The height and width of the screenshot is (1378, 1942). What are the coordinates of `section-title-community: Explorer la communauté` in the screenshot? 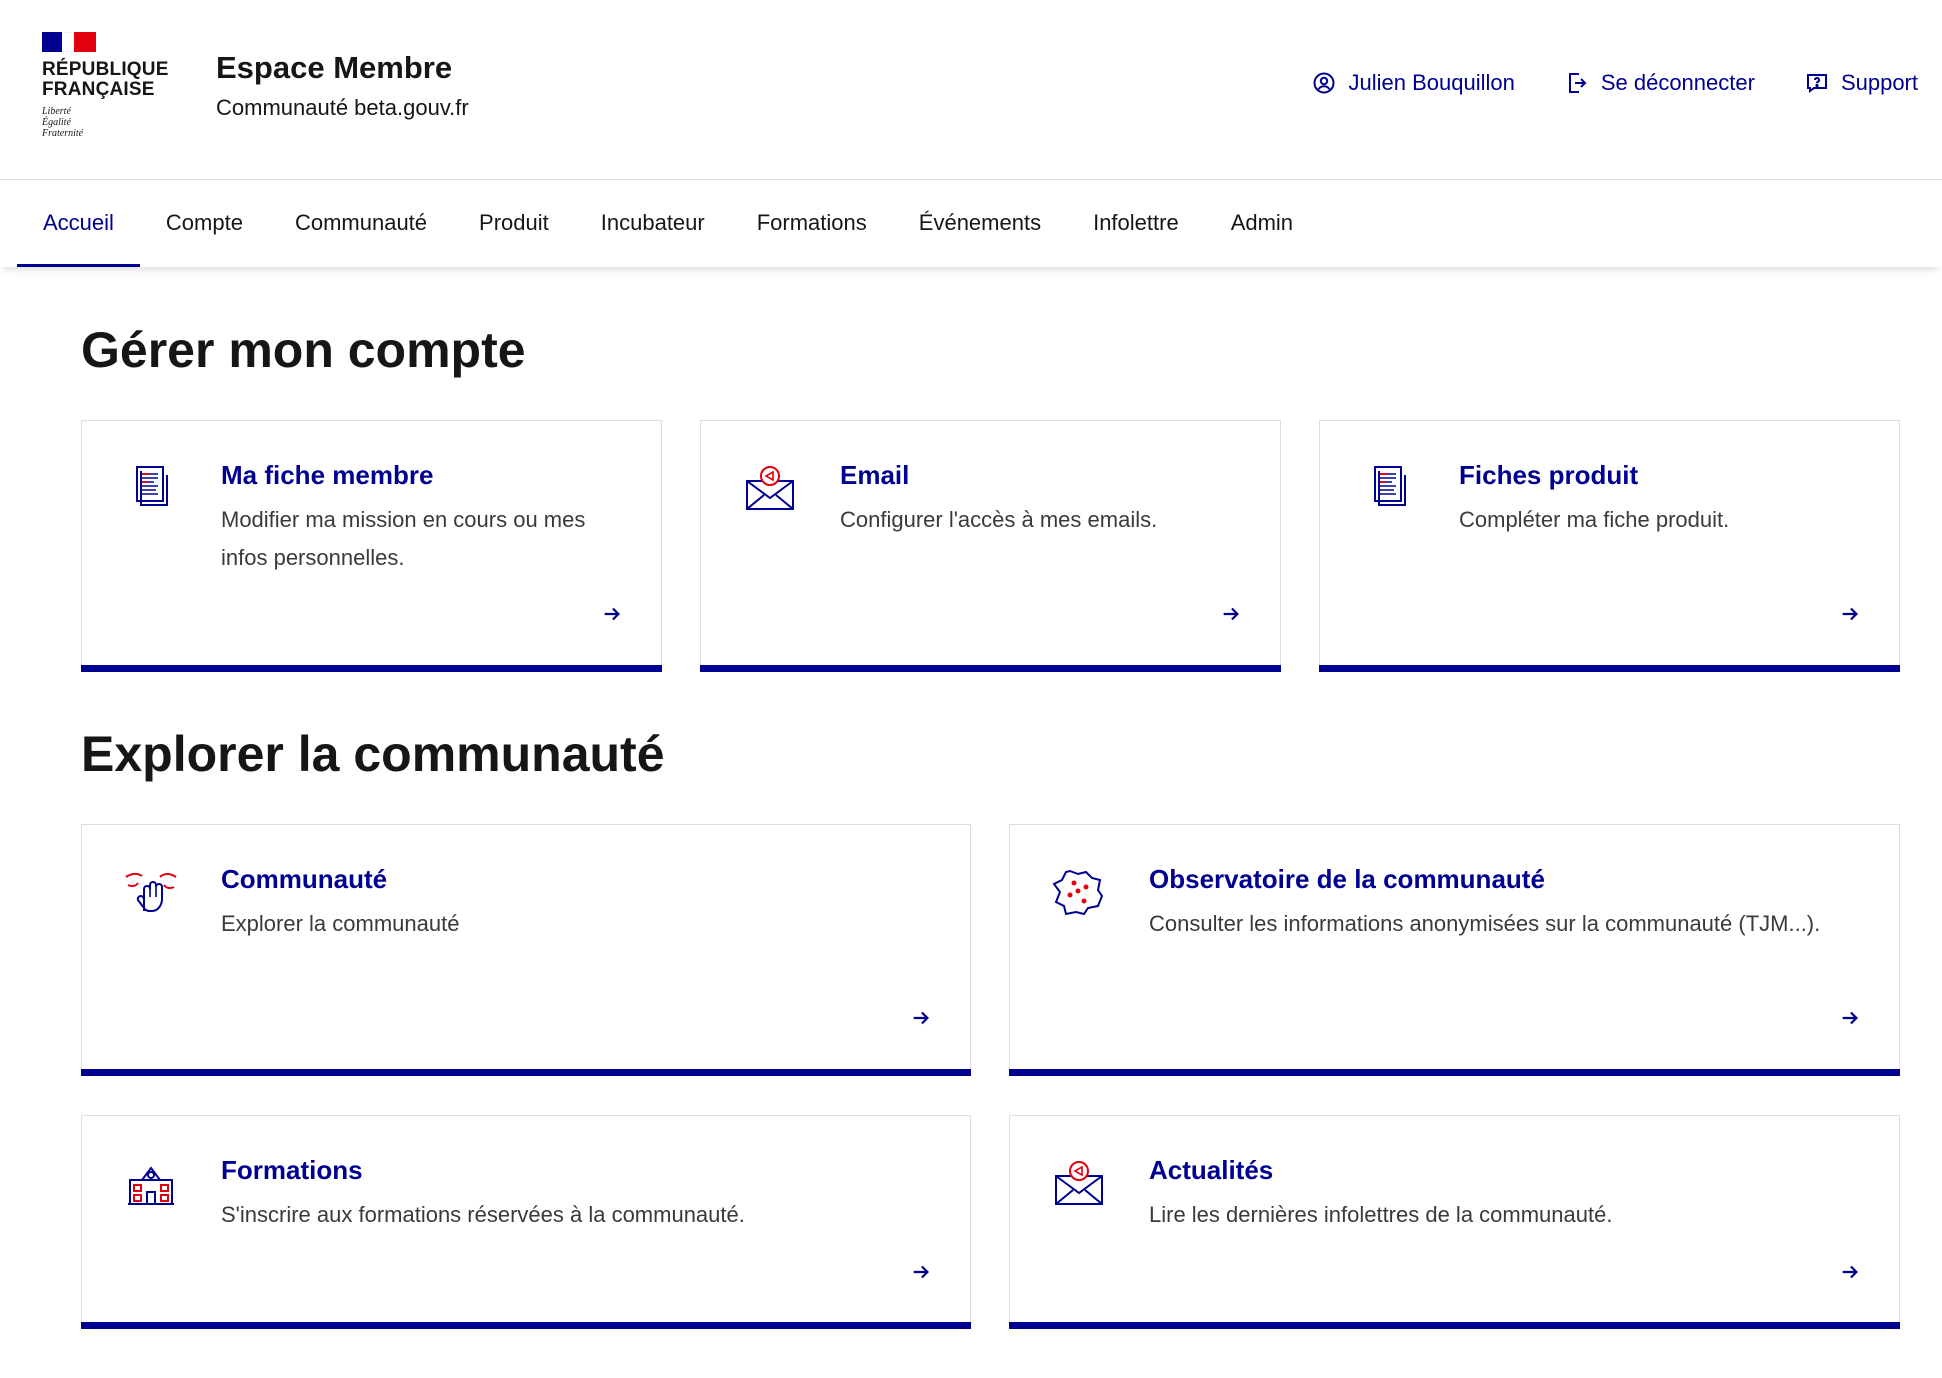 It's located at (373, 754).